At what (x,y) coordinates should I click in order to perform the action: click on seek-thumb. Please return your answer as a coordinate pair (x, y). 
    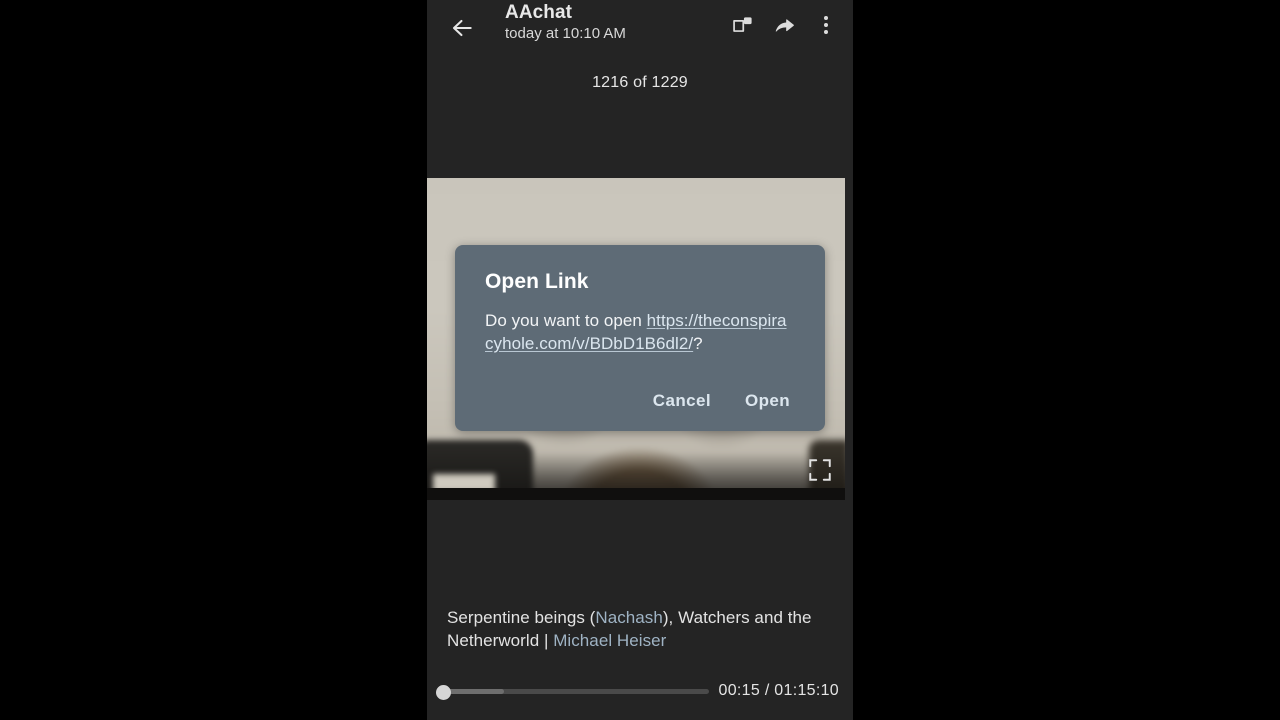
    Looking at the image, I should click on (443, 692).